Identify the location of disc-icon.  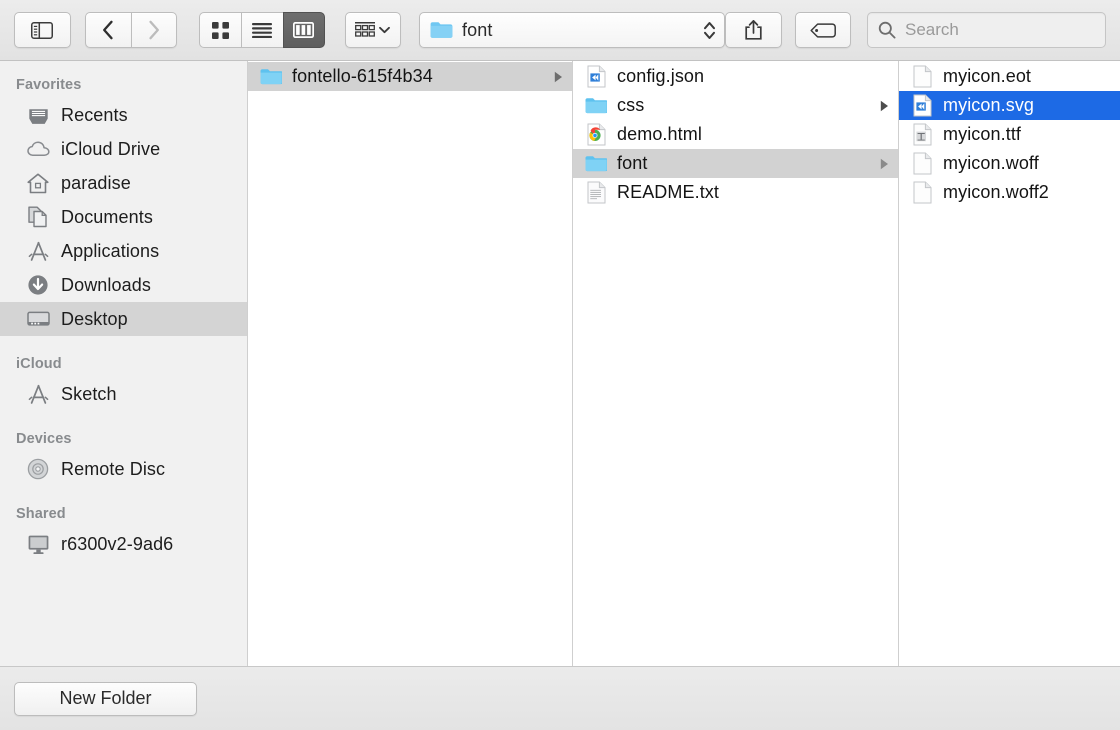
(38, 469).